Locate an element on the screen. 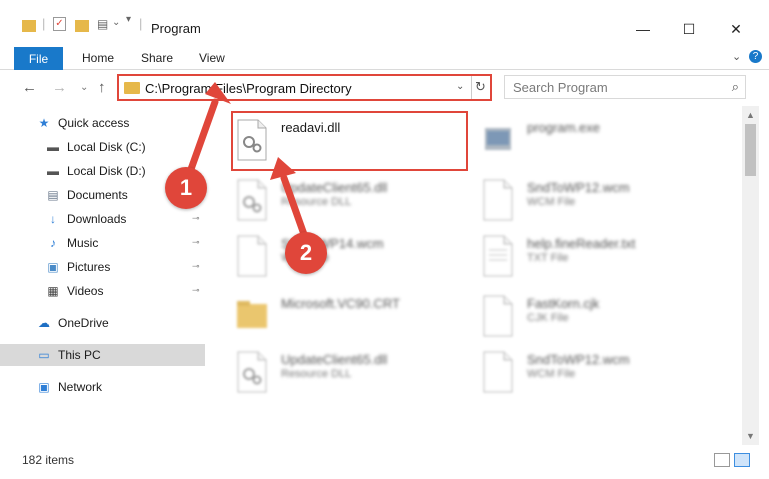  tab-file: File is located at coordinates (38, 58).